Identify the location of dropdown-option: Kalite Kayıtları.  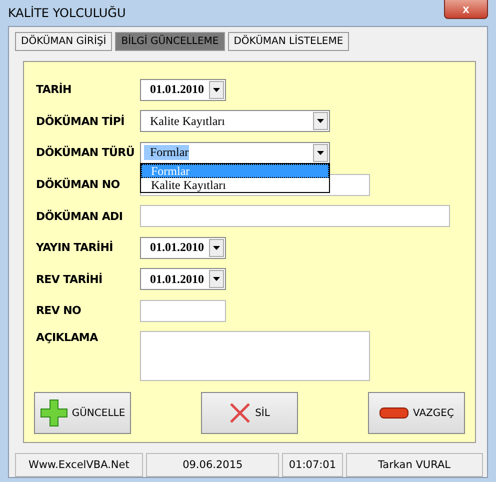
(235, 185).